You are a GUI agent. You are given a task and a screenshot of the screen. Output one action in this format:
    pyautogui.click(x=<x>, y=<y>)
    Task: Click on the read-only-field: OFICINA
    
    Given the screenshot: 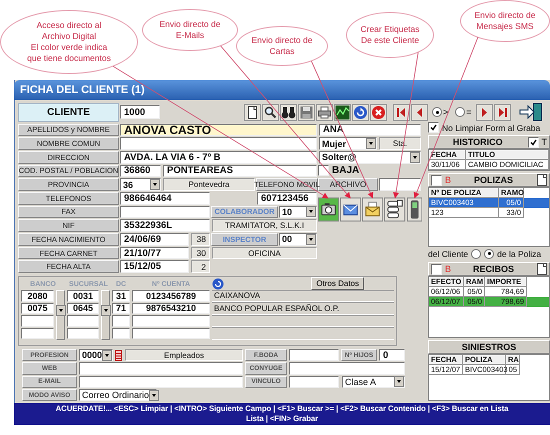 What is the action you would take?
    pyautogui.click(x=264, y=253)
    